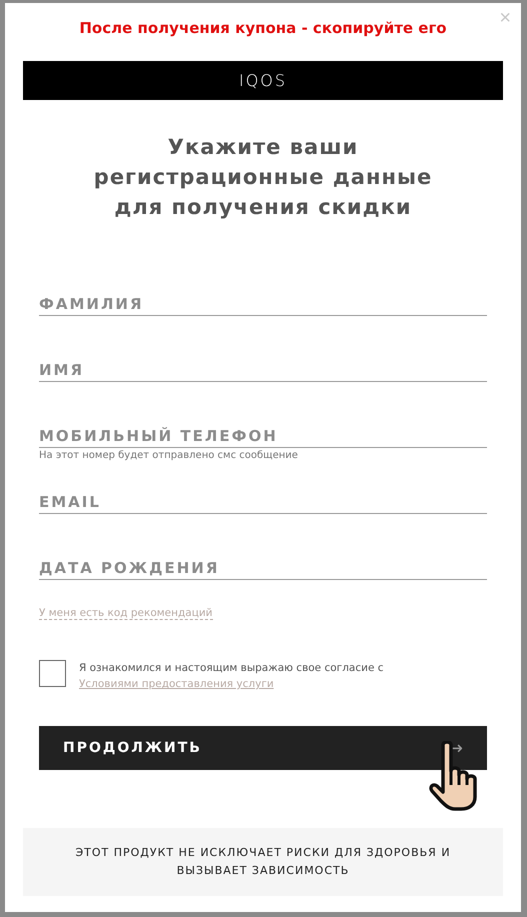  What do you see at coordinates (126, 613) in the screenshot?
I see `referral-link: У меня есть код рекомендаций` at bounding box center [126, 613].